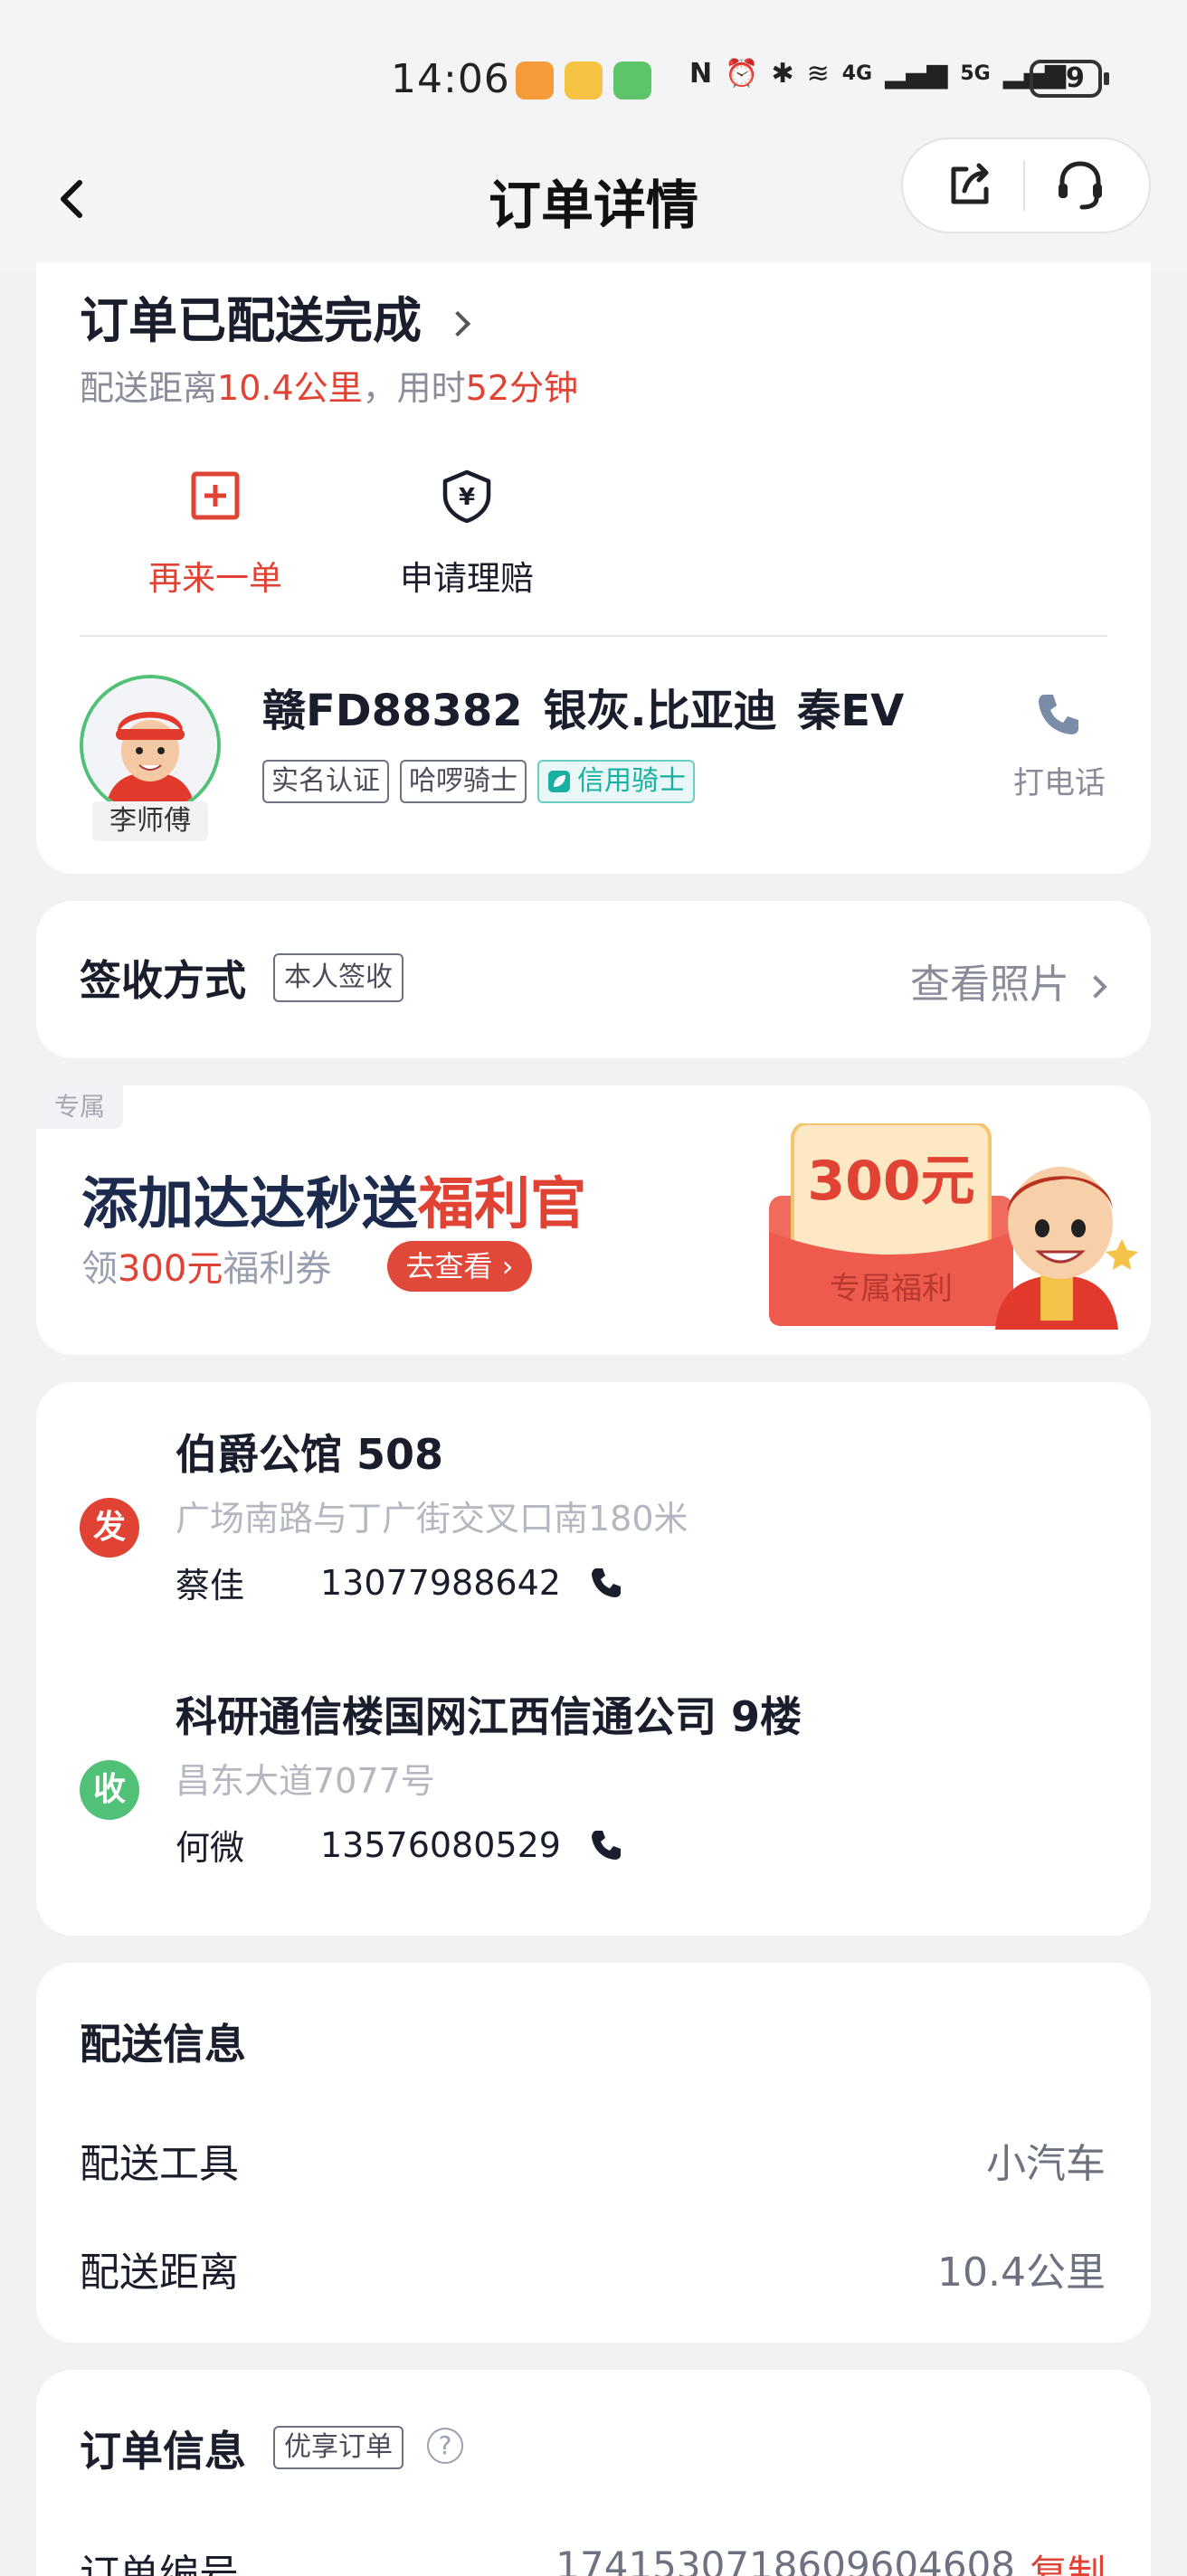  Describe the element at coordinates (305, 1781) in the screenshot. I see `receiver-address: 昌东大道7077号` at that location.